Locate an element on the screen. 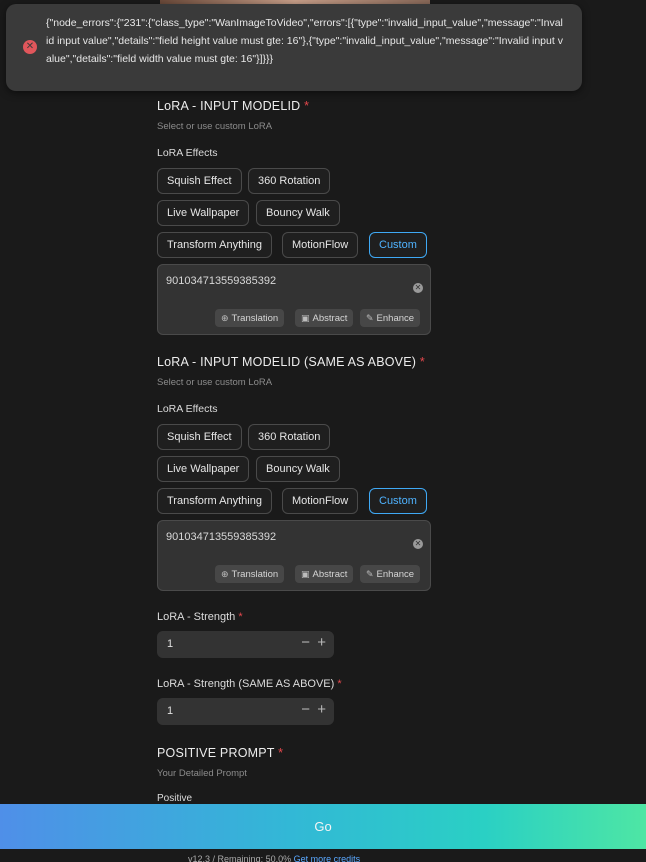  chip-motionflow: MotionFlow is located at coordinates (320, 245).